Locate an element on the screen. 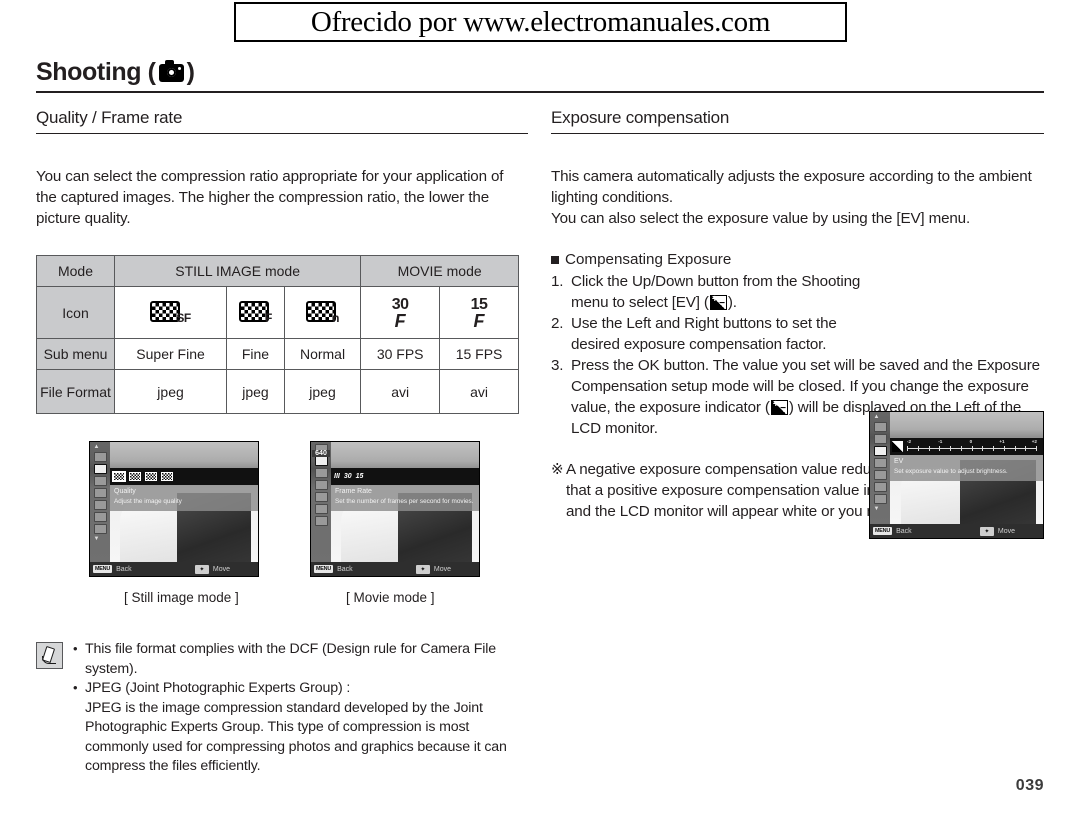 The height and width of the screenshot is (815, 1080). lcd-menu-sidebar: ▲ ▼ is located at coordinates (880, 475).